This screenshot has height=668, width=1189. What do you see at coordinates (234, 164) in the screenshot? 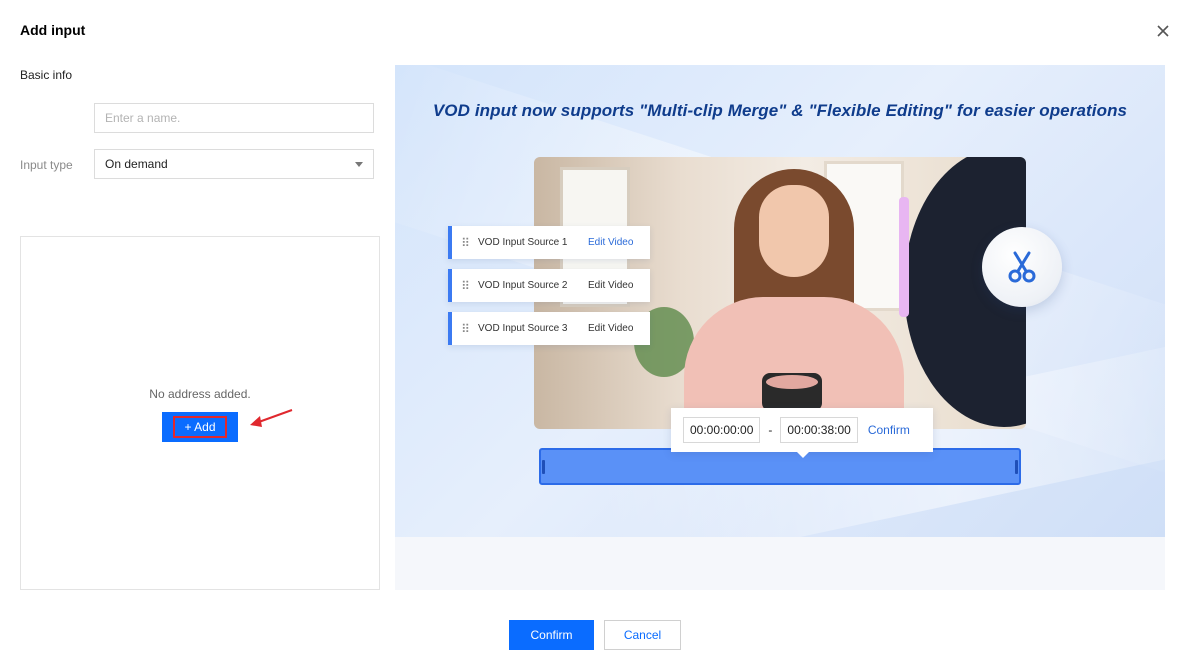
I see `input-type-select: On demand` at bounding box center [234, 164].